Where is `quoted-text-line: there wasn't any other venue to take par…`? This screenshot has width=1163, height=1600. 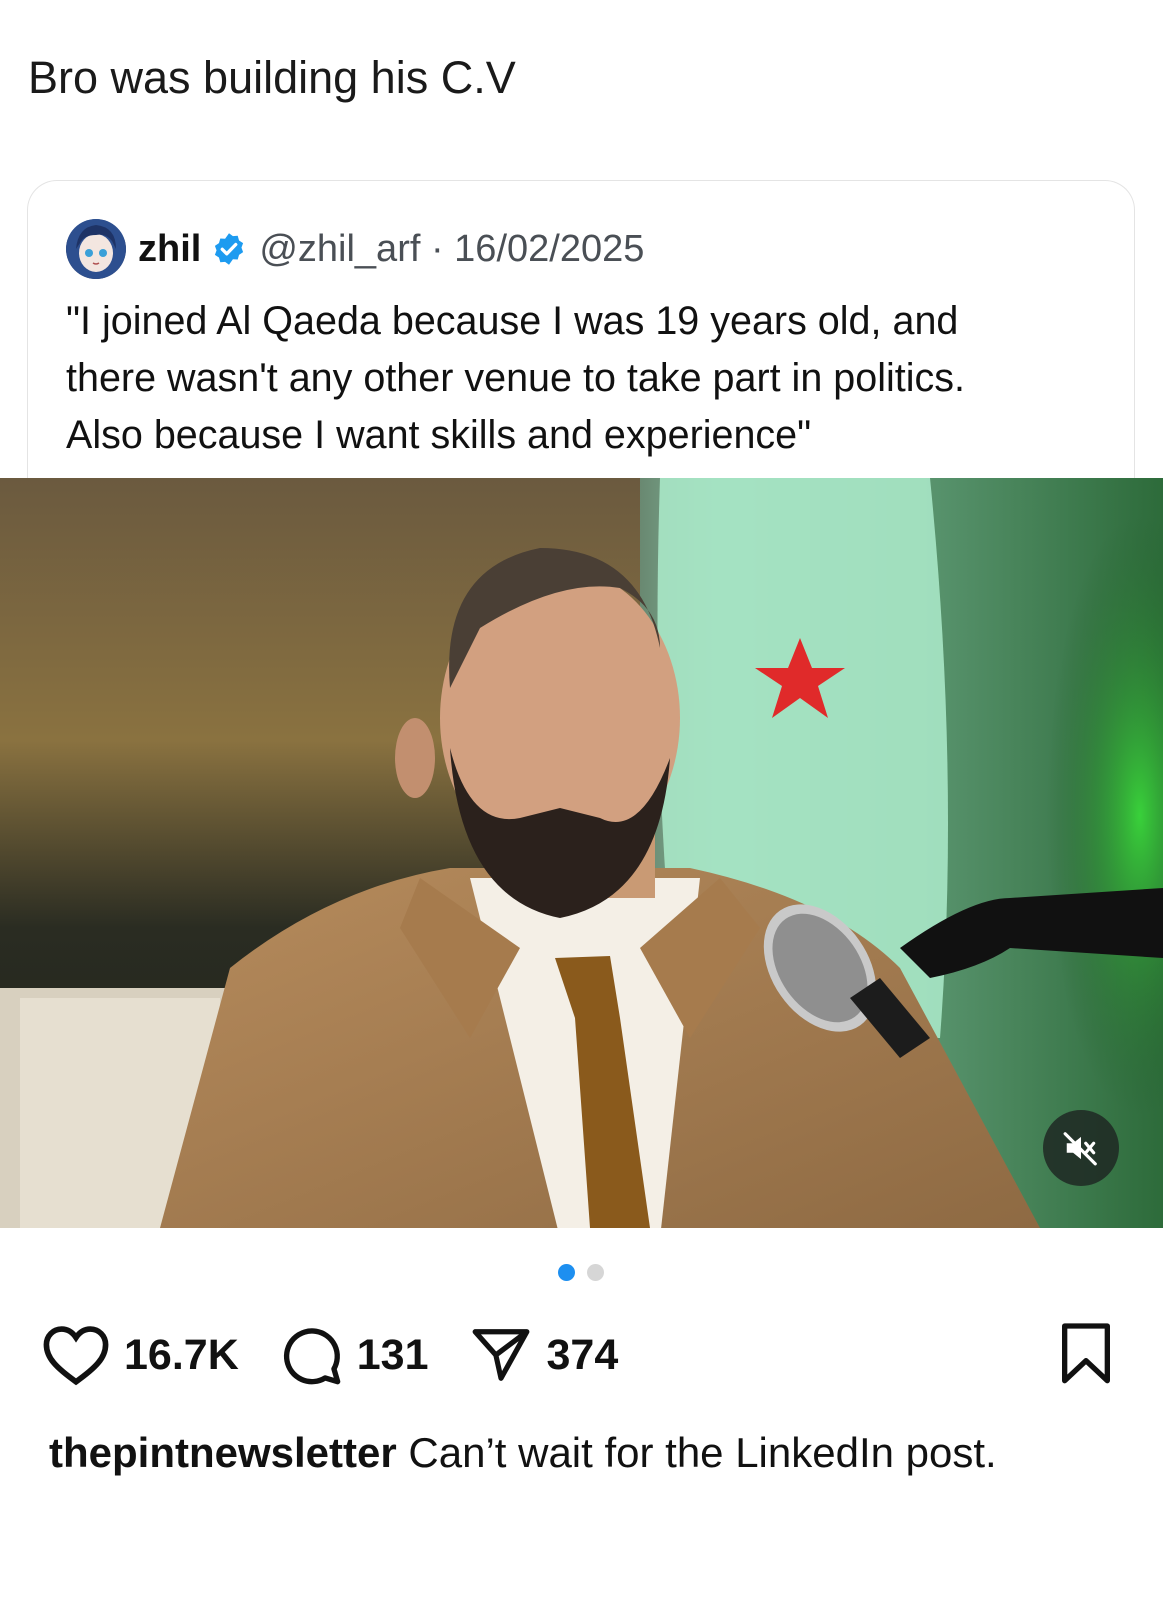 quoted-text-line: there wasn't any other venue to take par… is located at coordinates (515, 378).